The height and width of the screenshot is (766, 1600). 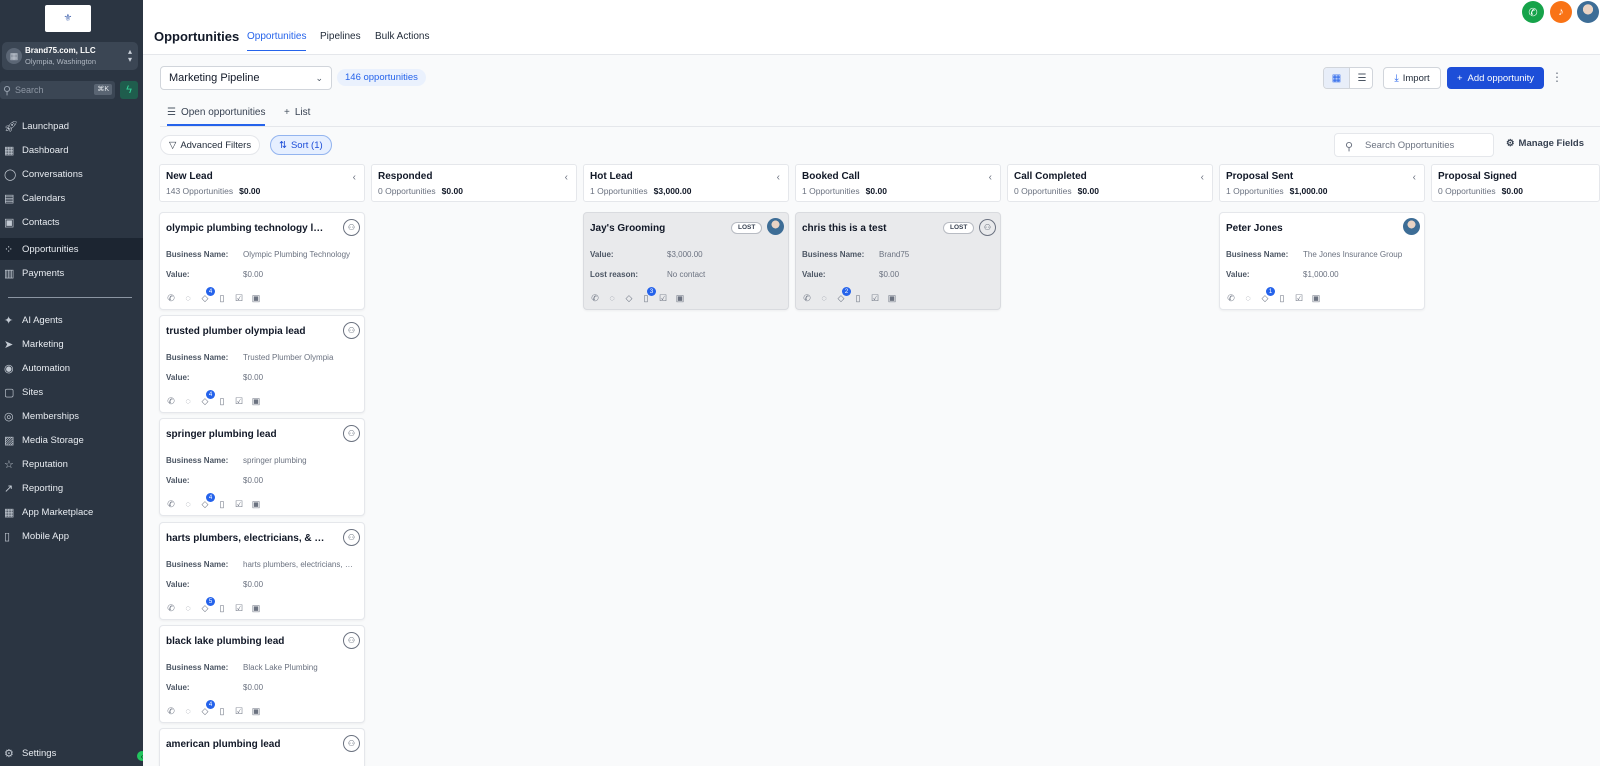 What do you see at coordinates (71, 368) in the screenshot?
I see `sidebar-item-automation: ◉ Automation` at bounding box center [71, 368].